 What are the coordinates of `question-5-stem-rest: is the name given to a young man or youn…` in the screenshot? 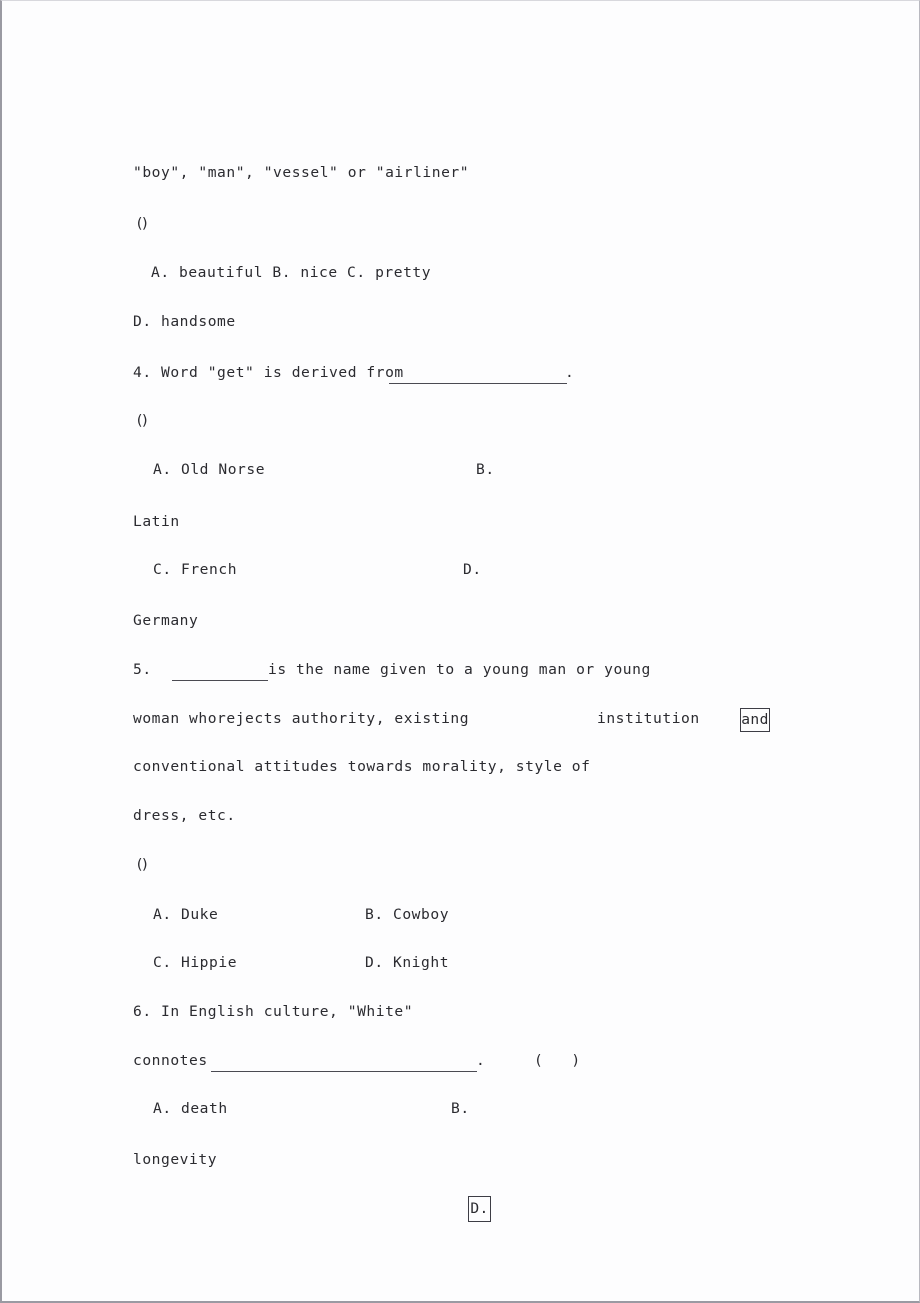 It's located at (459, 669).